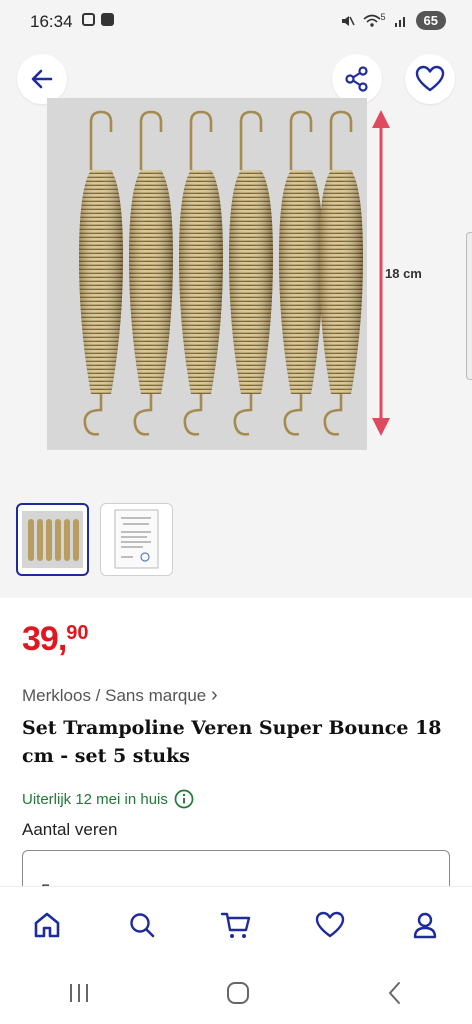  I want to click on profile-icon, so click(424, 925).